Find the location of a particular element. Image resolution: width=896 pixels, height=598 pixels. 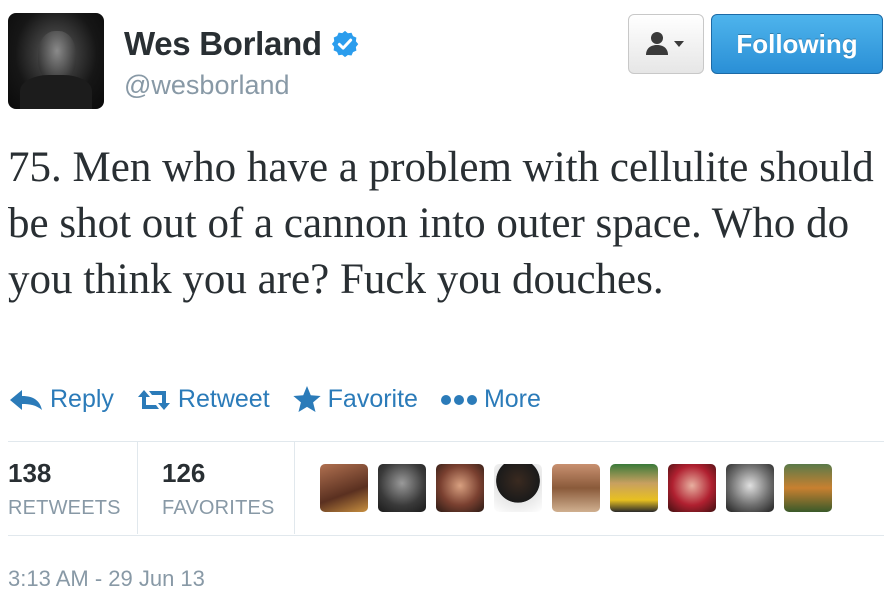

retweets-stat: 138 RETWEETS is located at coordinates (64, 489).